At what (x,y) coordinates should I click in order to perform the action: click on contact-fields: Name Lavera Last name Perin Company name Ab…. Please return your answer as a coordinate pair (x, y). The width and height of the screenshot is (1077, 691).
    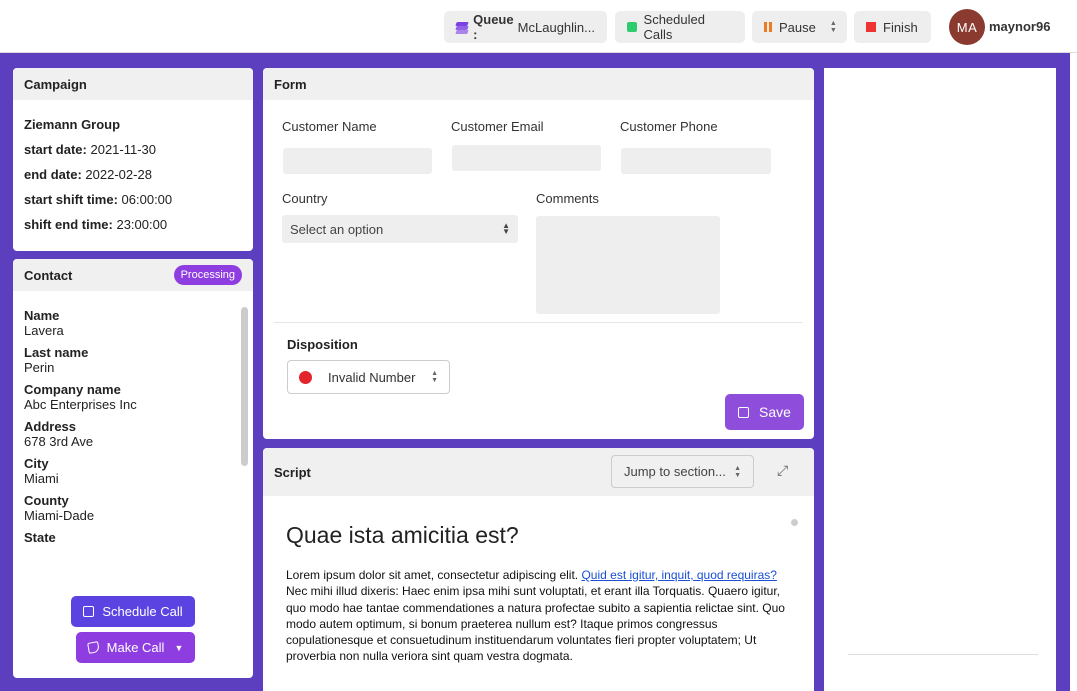
    Looking at the image, I should click on (133, 436).